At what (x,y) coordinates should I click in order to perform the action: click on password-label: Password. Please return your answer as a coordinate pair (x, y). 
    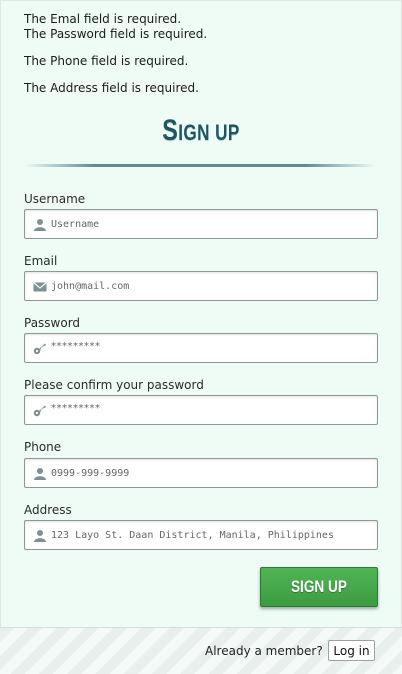
    Looking at the image, I should click on (52, 323).